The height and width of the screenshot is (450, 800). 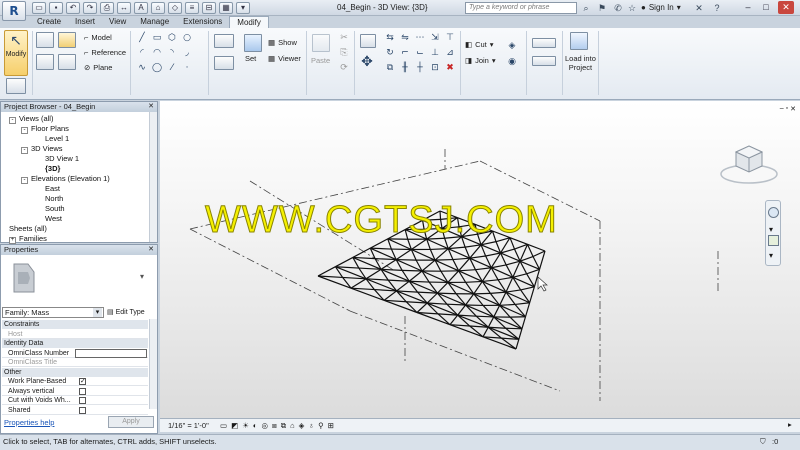 What do you see at coordinates (245, 426) in the screenshot?
I see `sun-path-icon: ☀` at bounding box center [245, 426].